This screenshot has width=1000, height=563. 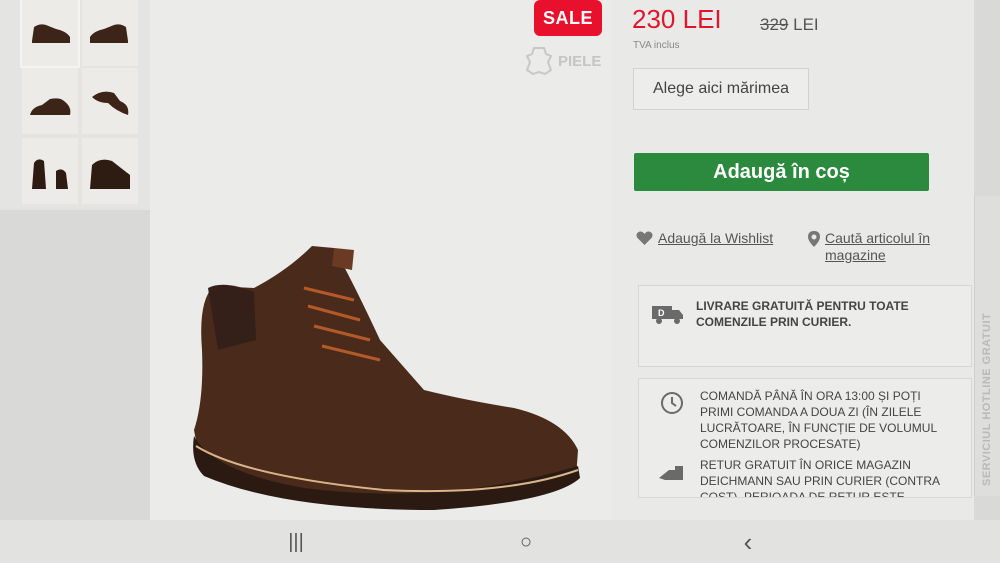 I want to click on hotline-side-tab: SERVICIUL HOTLINE GRATUIT, so click(x=987, y=346).